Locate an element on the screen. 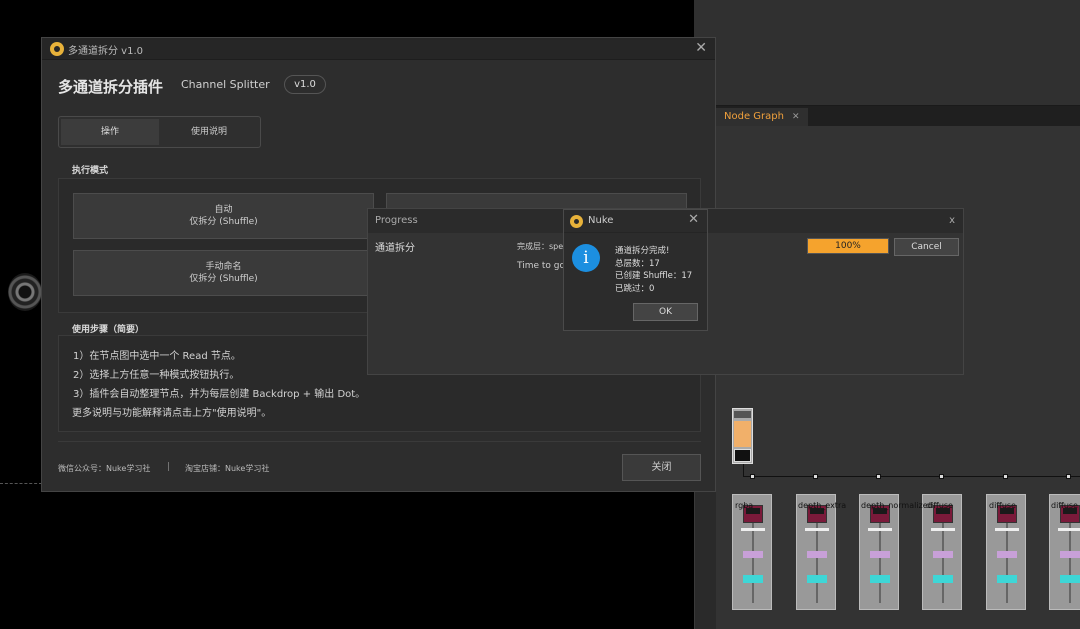 This screenshot has height=629, width=1080. progress-close-icon: x is located at coordinates (952, 221).